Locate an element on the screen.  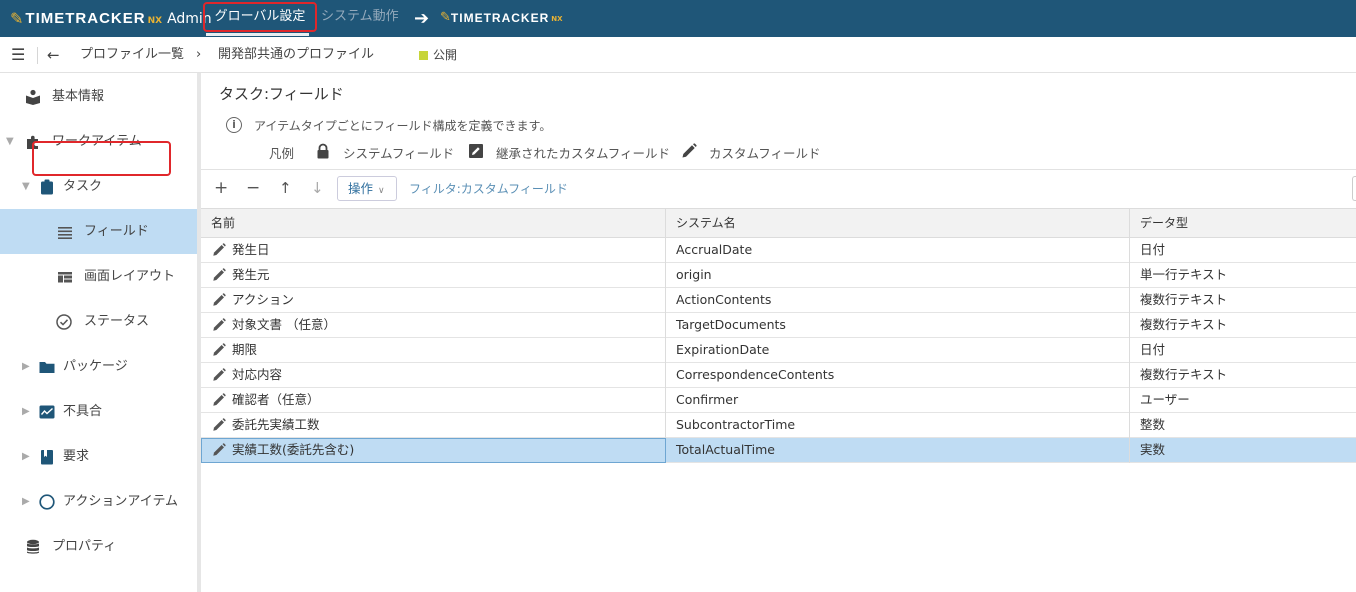
remove-button: − is located at coordinates (253, 188).